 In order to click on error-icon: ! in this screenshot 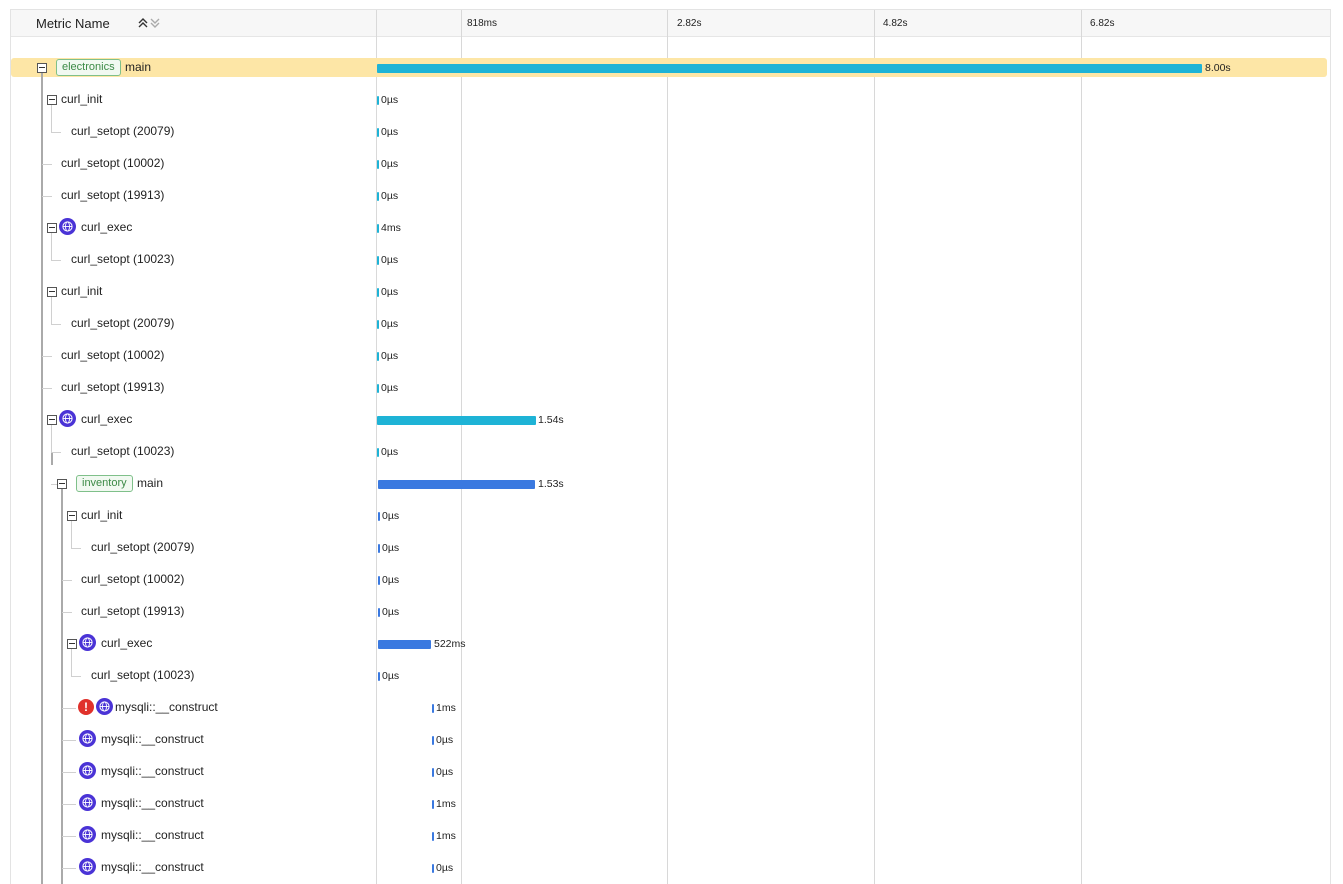, I will do `click(86, 707)`.